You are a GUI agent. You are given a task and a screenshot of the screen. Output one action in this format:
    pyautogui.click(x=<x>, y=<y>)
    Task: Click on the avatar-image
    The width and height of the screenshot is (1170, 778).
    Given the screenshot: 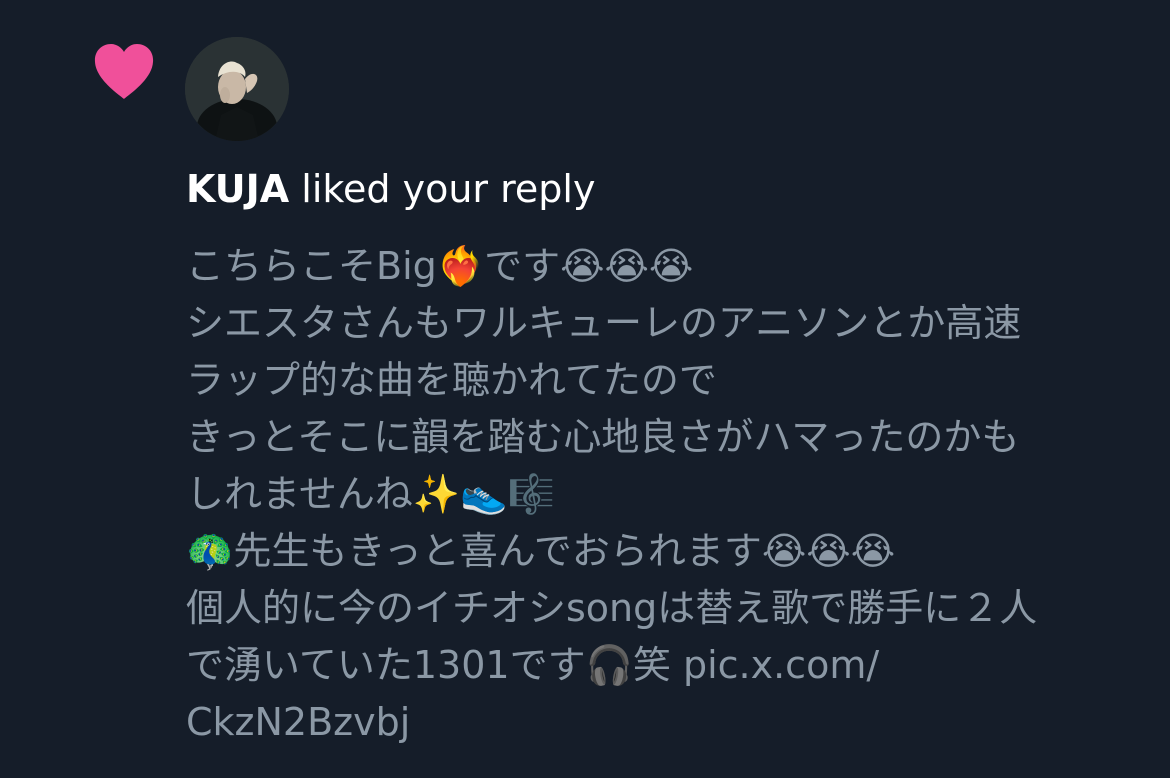 What is the action you would take?
    pyautogui.click(x=237, y=89)
    